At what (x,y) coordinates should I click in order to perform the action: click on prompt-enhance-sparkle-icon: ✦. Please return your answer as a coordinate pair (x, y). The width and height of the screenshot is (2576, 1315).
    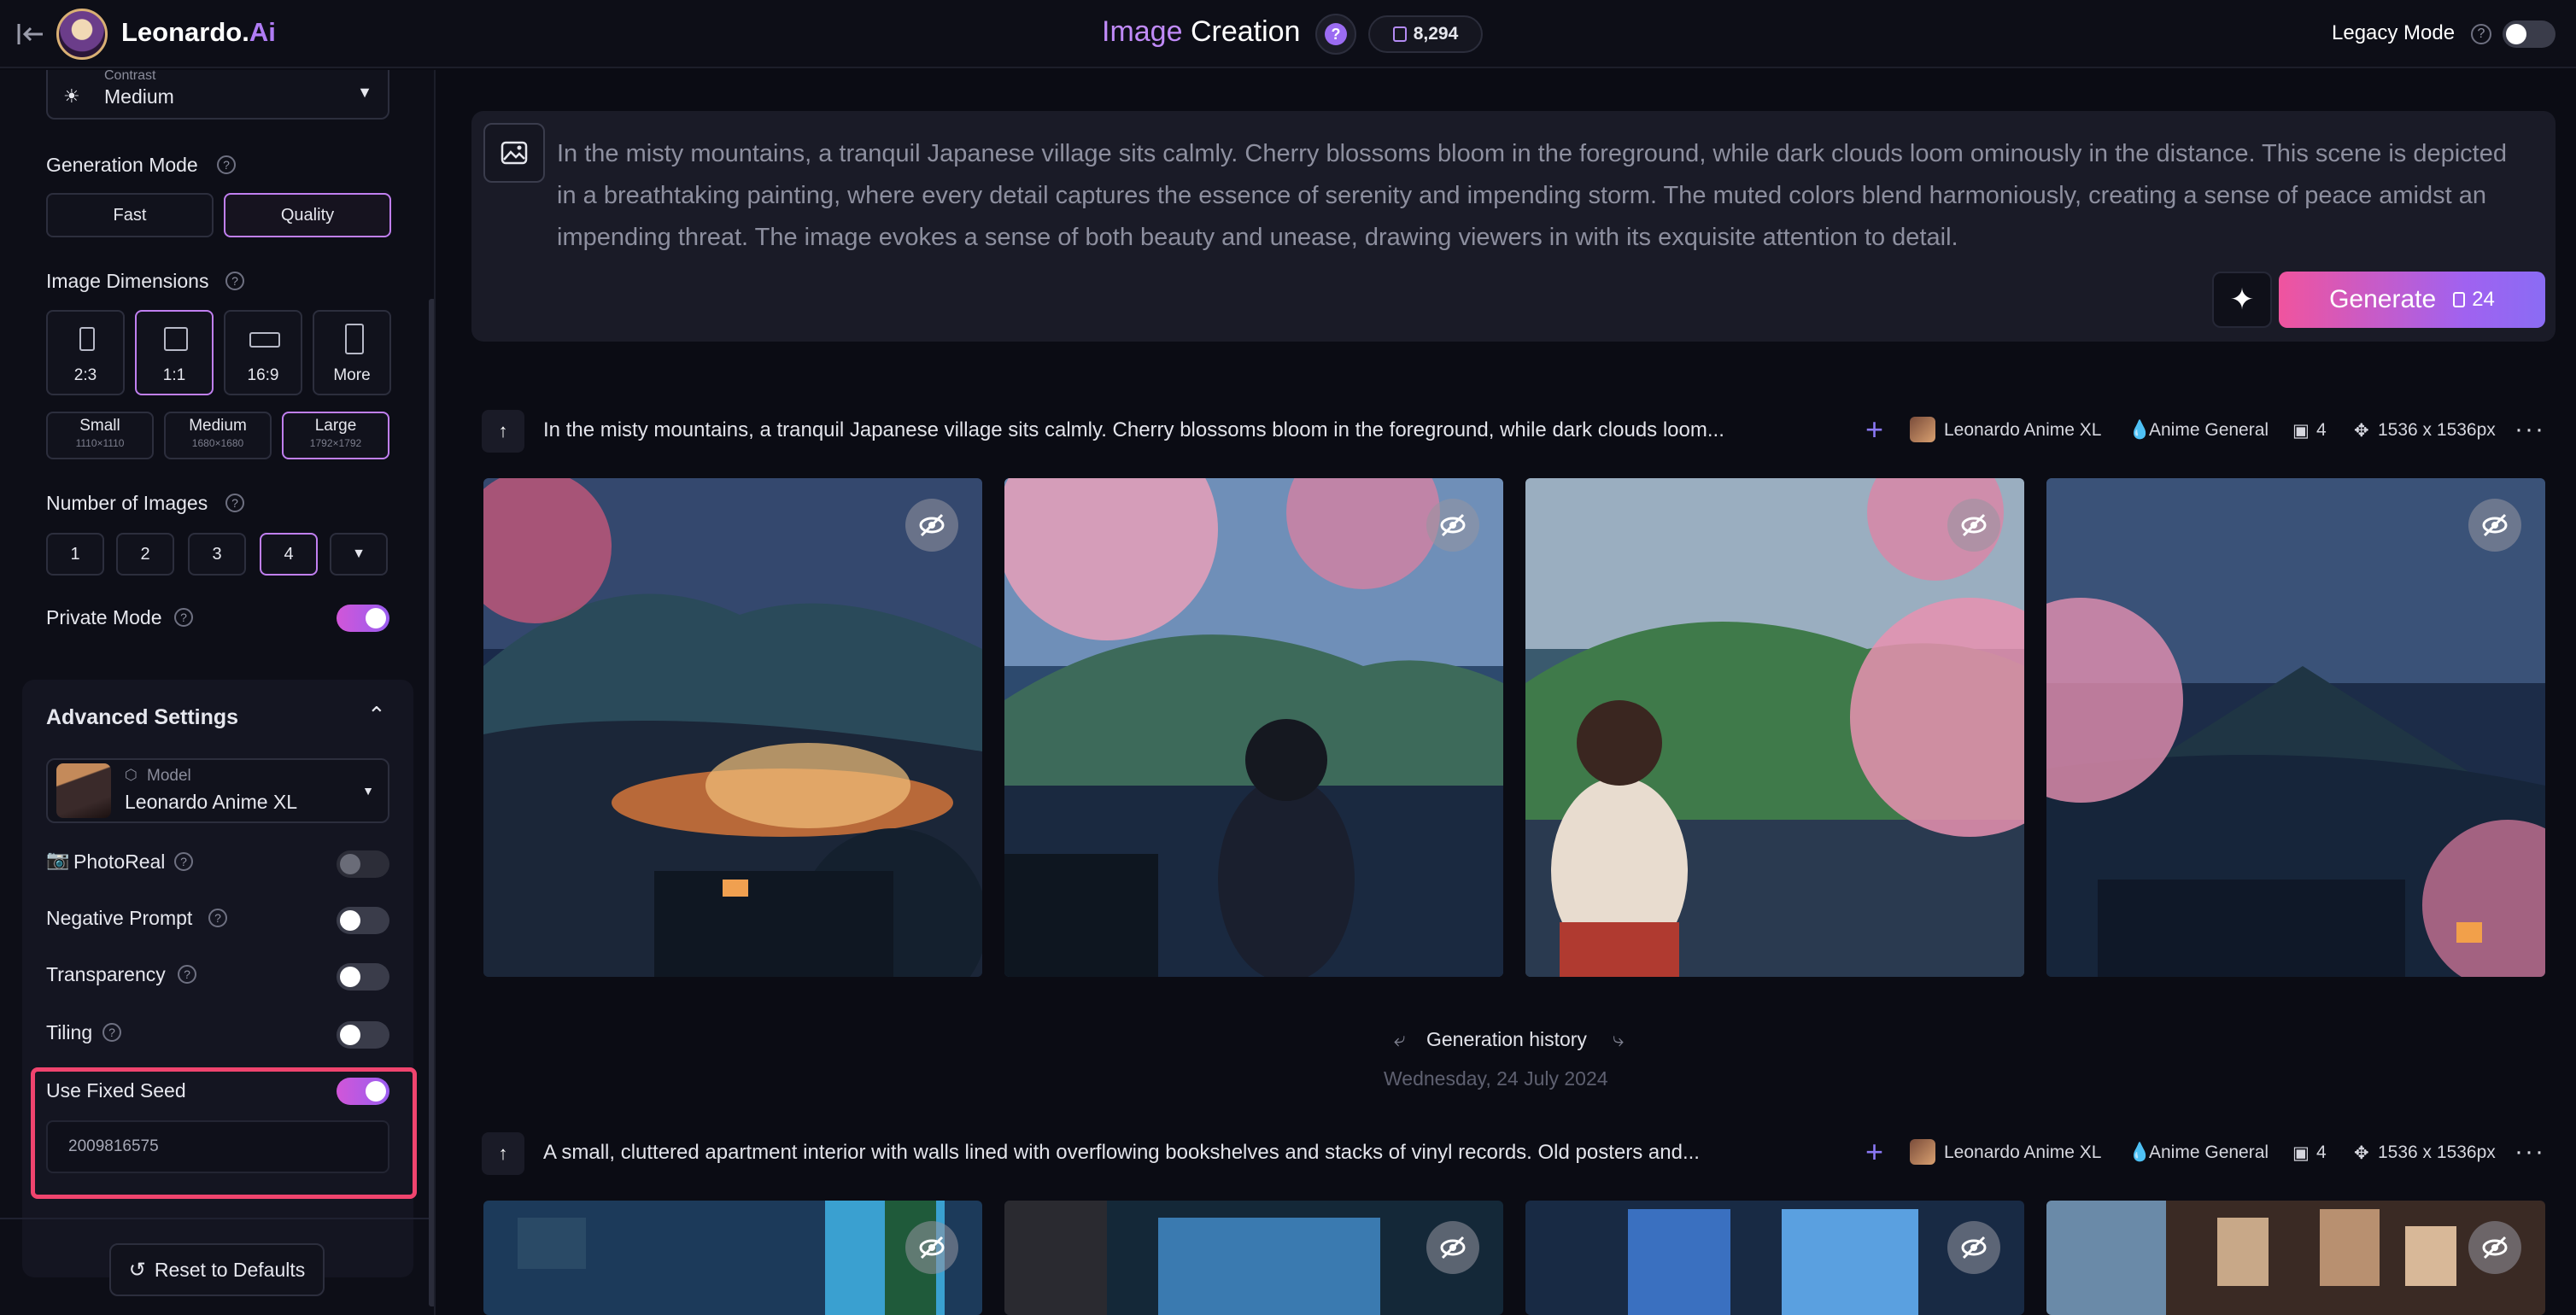
    Looking at the image, I should click on (2242, 300).